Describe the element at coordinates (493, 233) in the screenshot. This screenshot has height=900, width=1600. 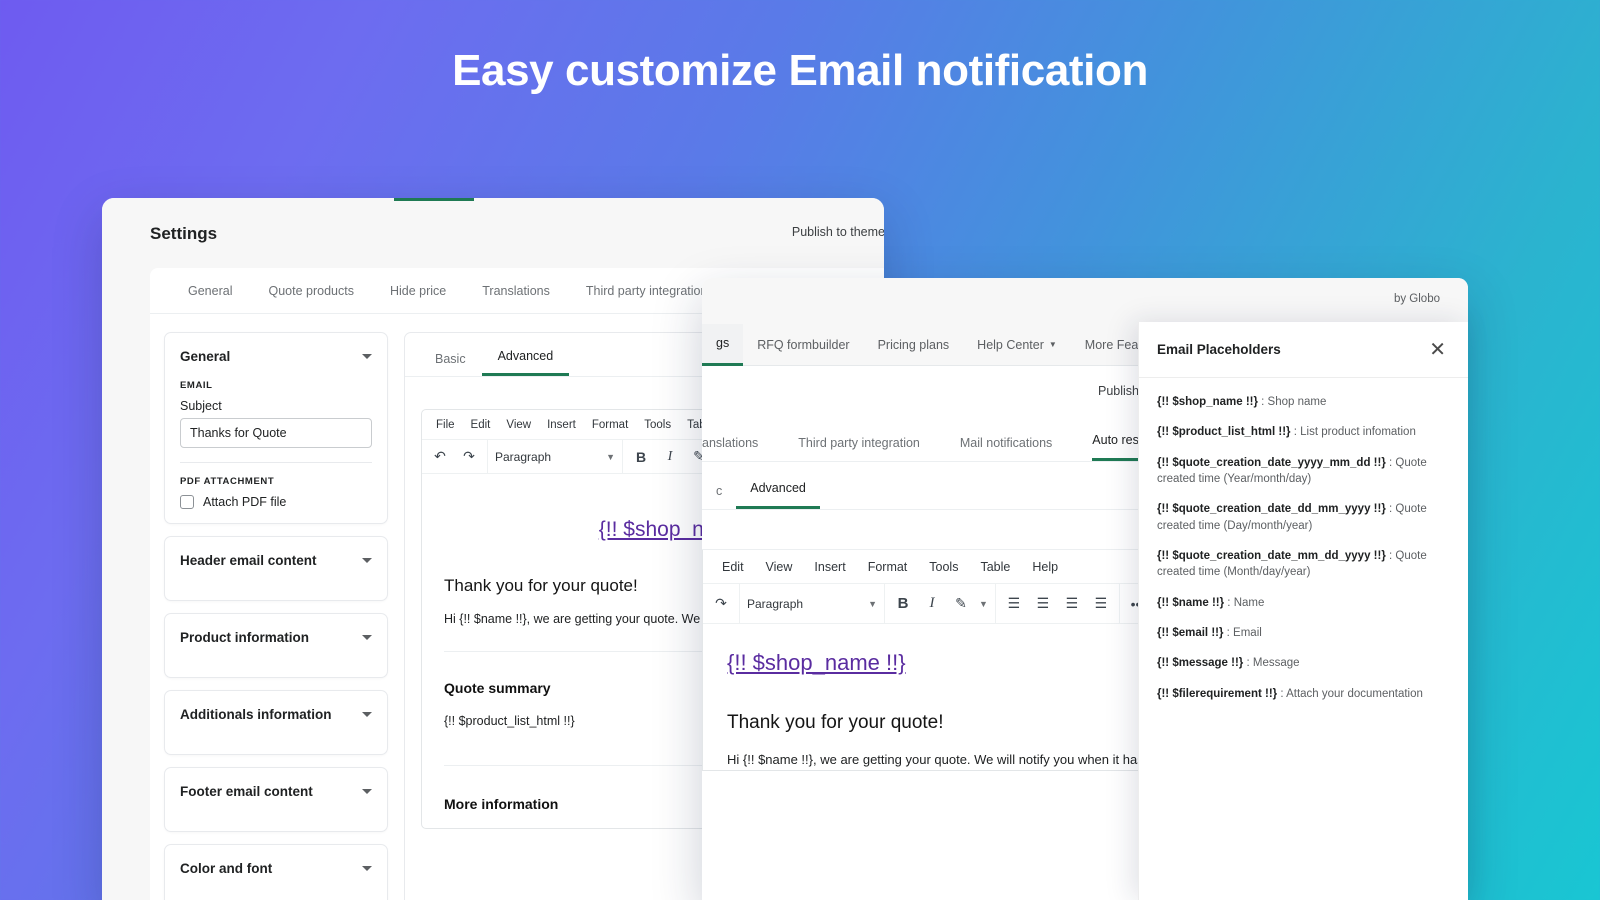
I see `settings-topbar: Settings Publish to theme` at that location.